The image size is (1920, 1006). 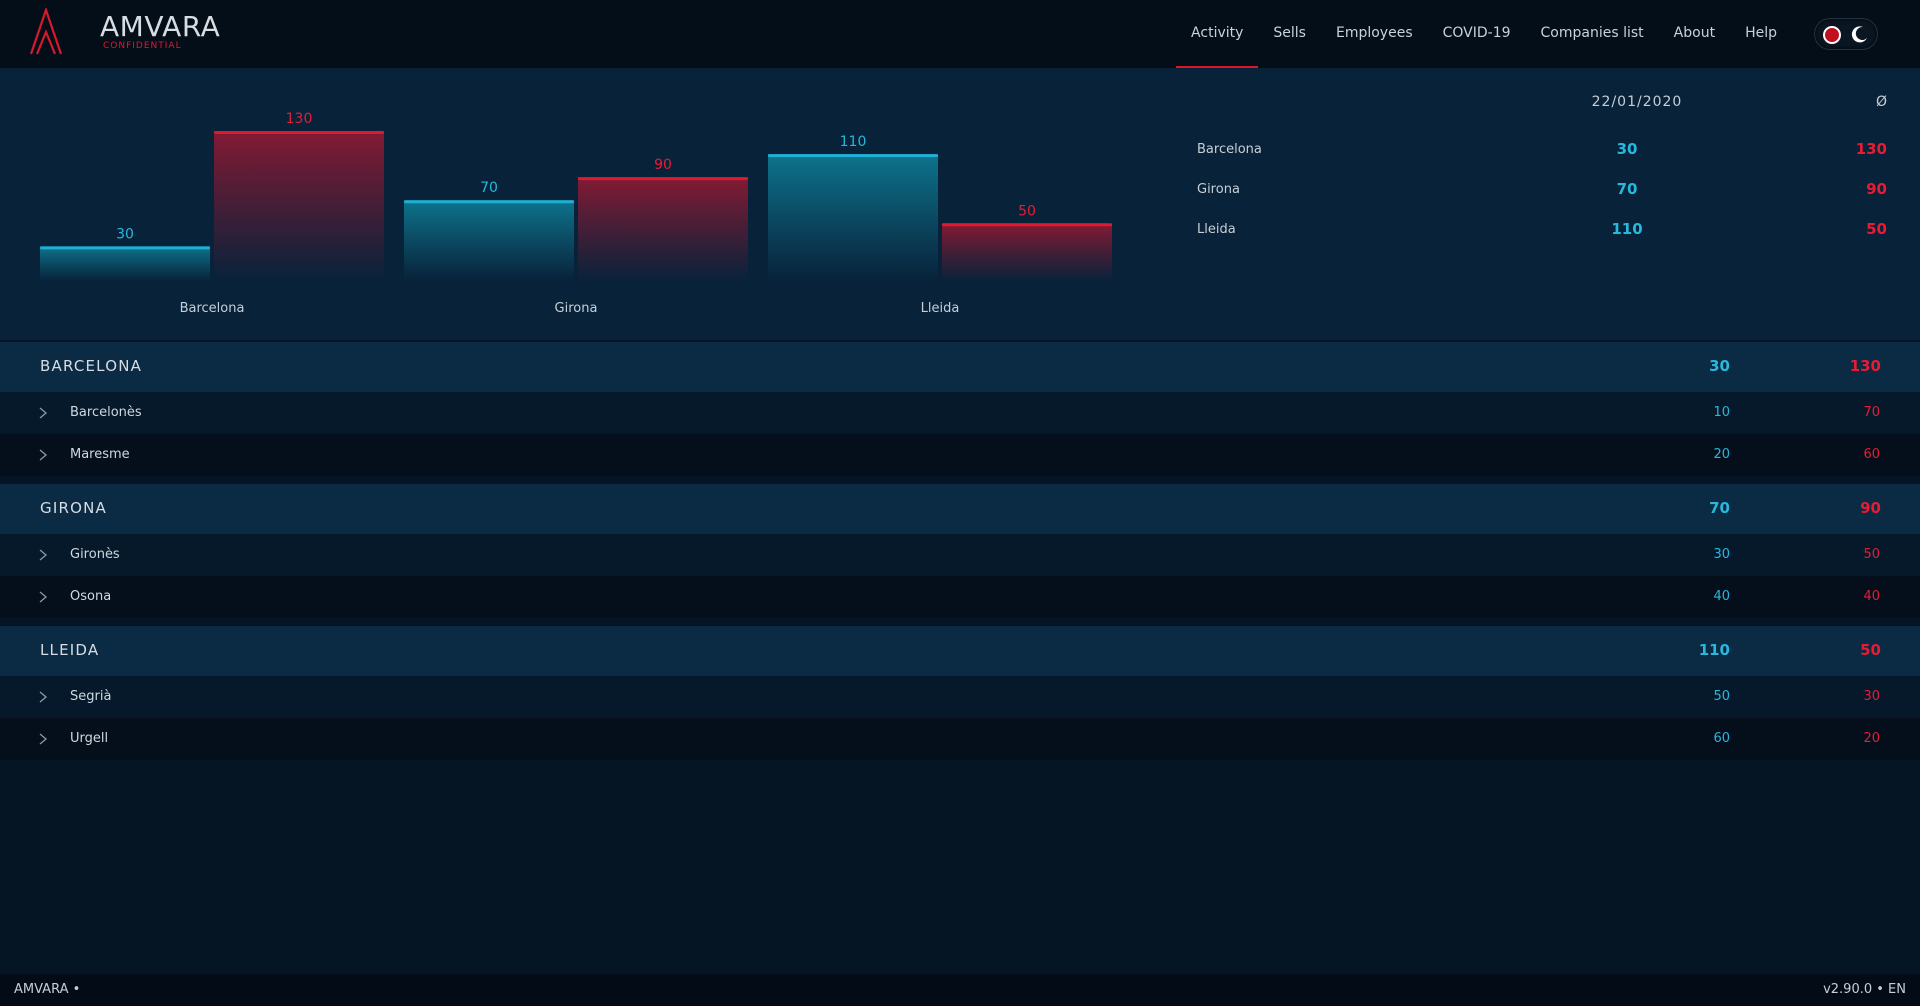 I want to click on summary-row-value-cyan: 70, so click(x=1627, y=189).